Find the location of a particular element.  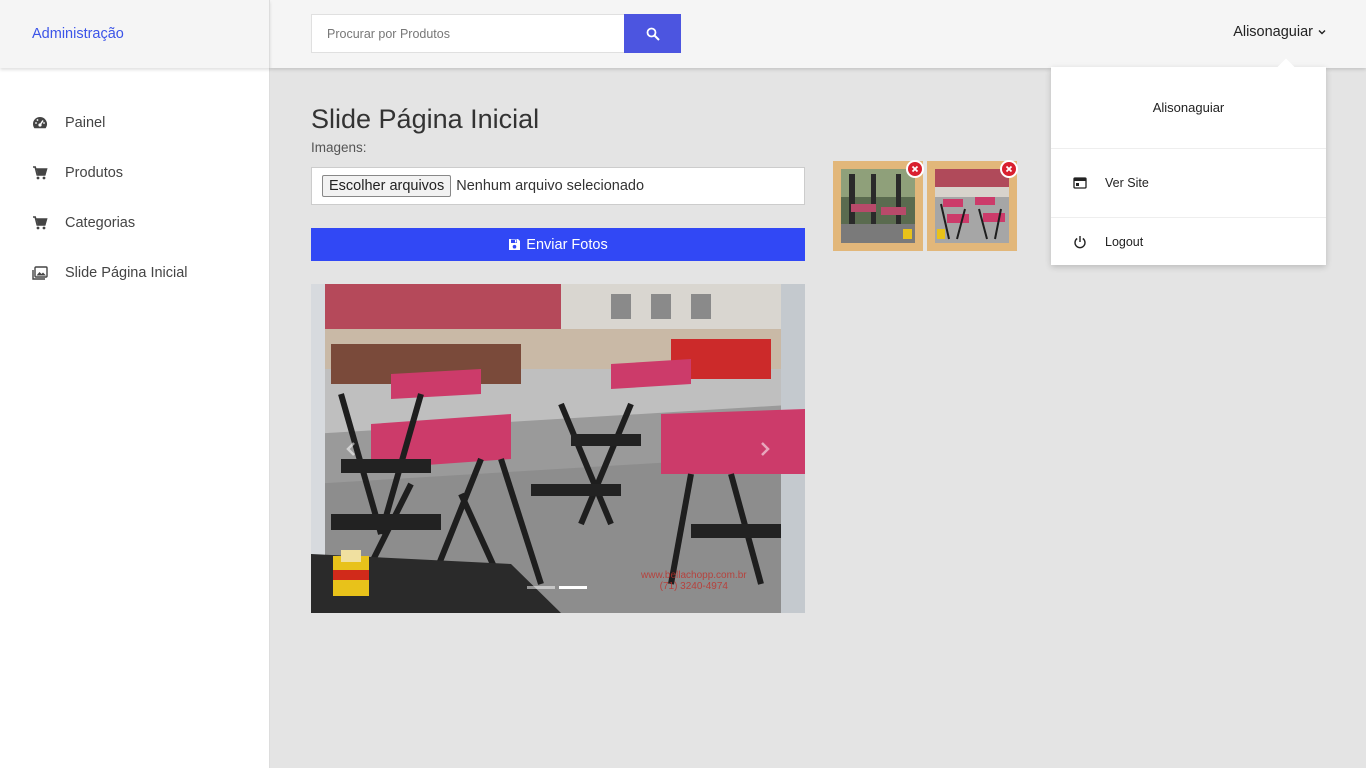

chevron-left-icon is located at coordinates (351, 449).